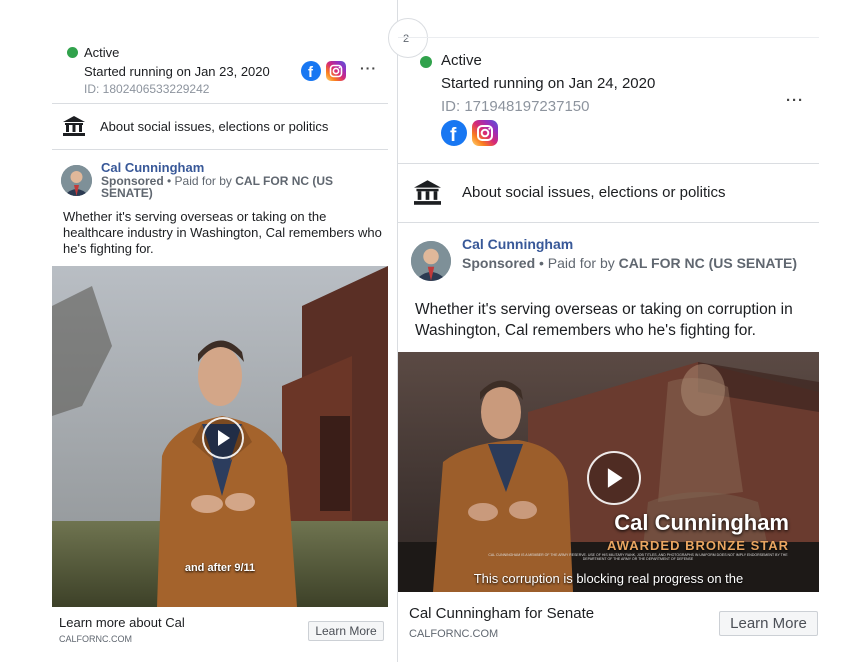  Describe the element at coordinates (515, 106) in the screenshot. I see `ad-id: ID: 171948197237150` at that location.